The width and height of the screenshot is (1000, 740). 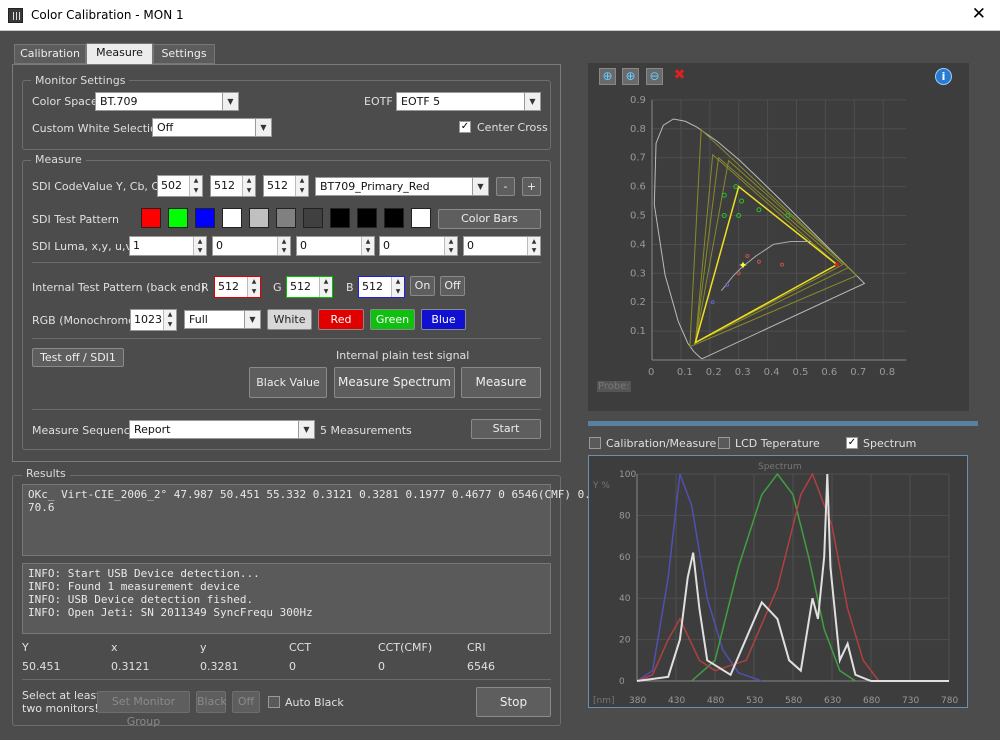 What do you see at coordinates (61, 702) in the screenshot?
I see `select-hint: Select at least two monitors!` at bounding box center [61, 702].